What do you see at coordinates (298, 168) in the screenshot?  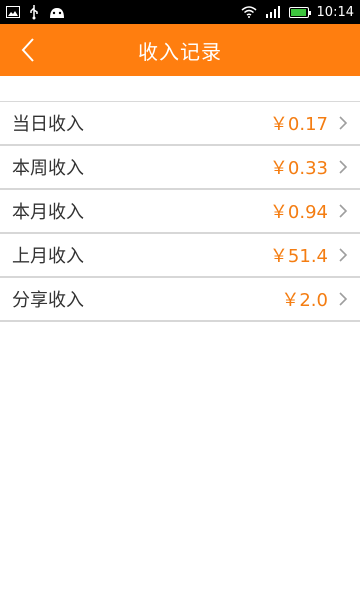 I see `row-value: ￥0.33` at bounding box center [298, 168].